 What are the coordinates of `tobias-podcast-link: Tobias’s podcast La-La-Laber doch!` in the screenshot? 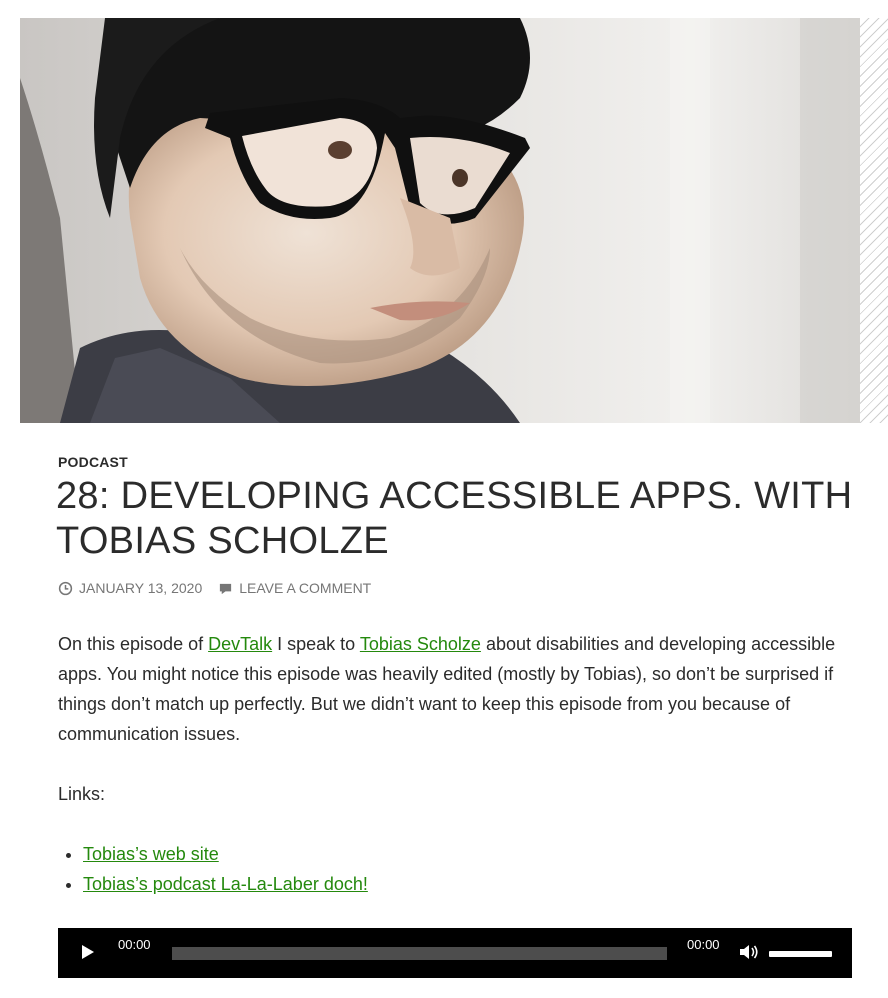 It's located at (225, 884).